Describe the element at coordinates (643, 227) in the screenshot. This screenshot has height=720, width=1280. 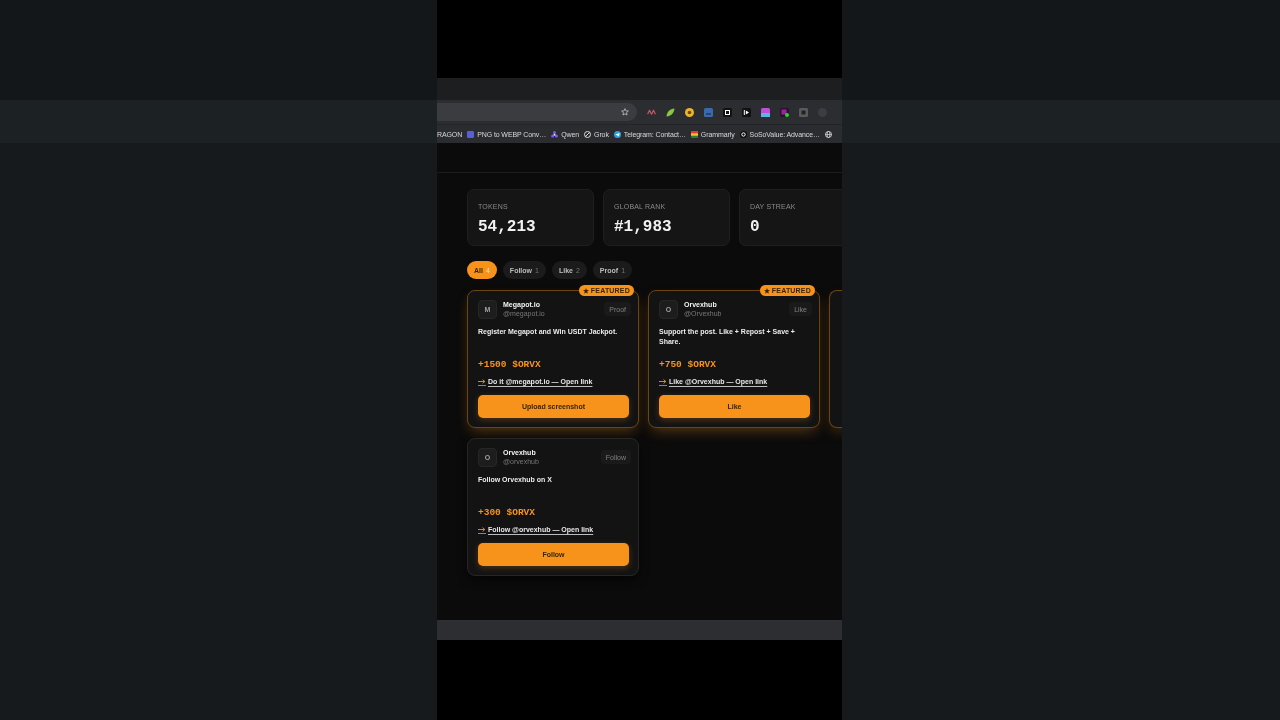
I see `stat-value: #1,983` at that location.